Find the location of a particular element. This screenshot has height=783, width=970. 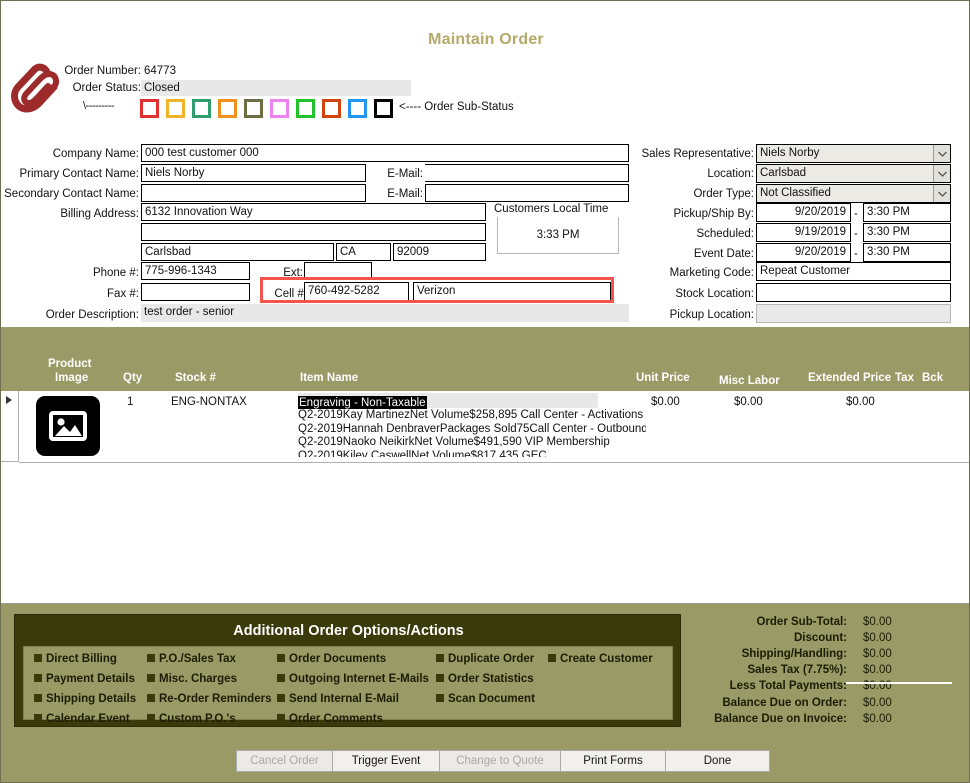

option-label: Custom P.O.'s is located at coordinates (197, 719).